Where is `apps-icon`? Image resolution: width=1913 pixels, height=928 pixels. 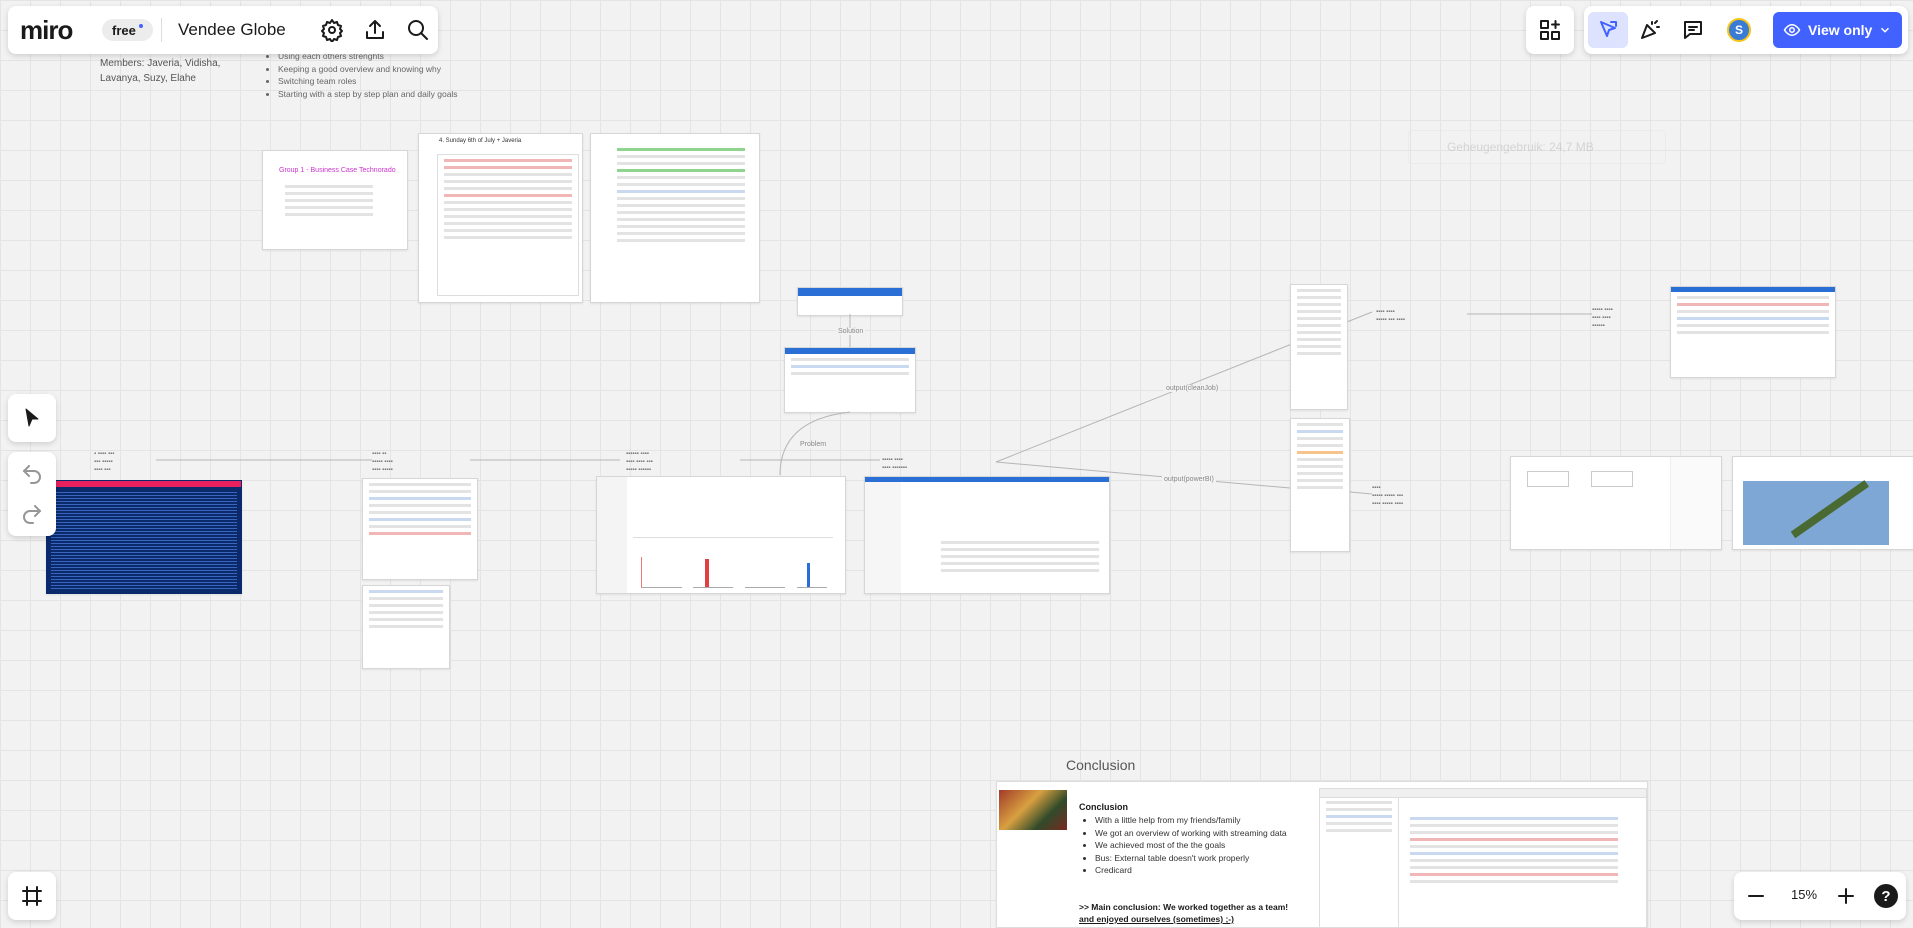
apps-icon is located at coordinates (1550, 30).